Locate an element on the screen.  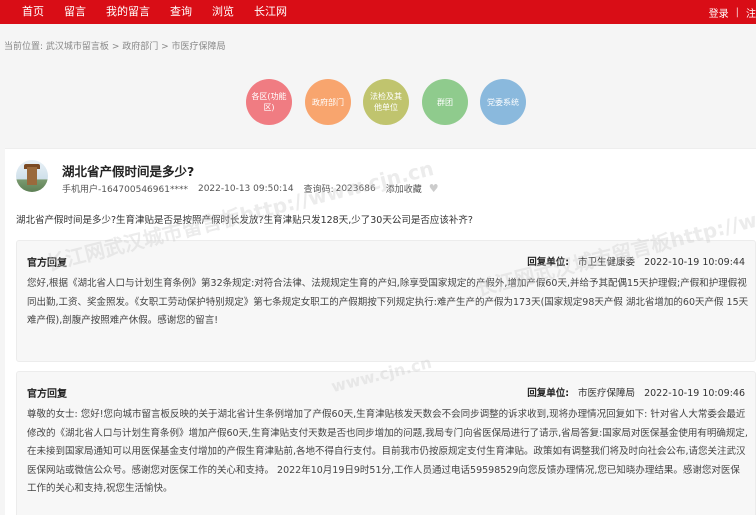
message-code: 2023686 is located at coordinates (355, 188).